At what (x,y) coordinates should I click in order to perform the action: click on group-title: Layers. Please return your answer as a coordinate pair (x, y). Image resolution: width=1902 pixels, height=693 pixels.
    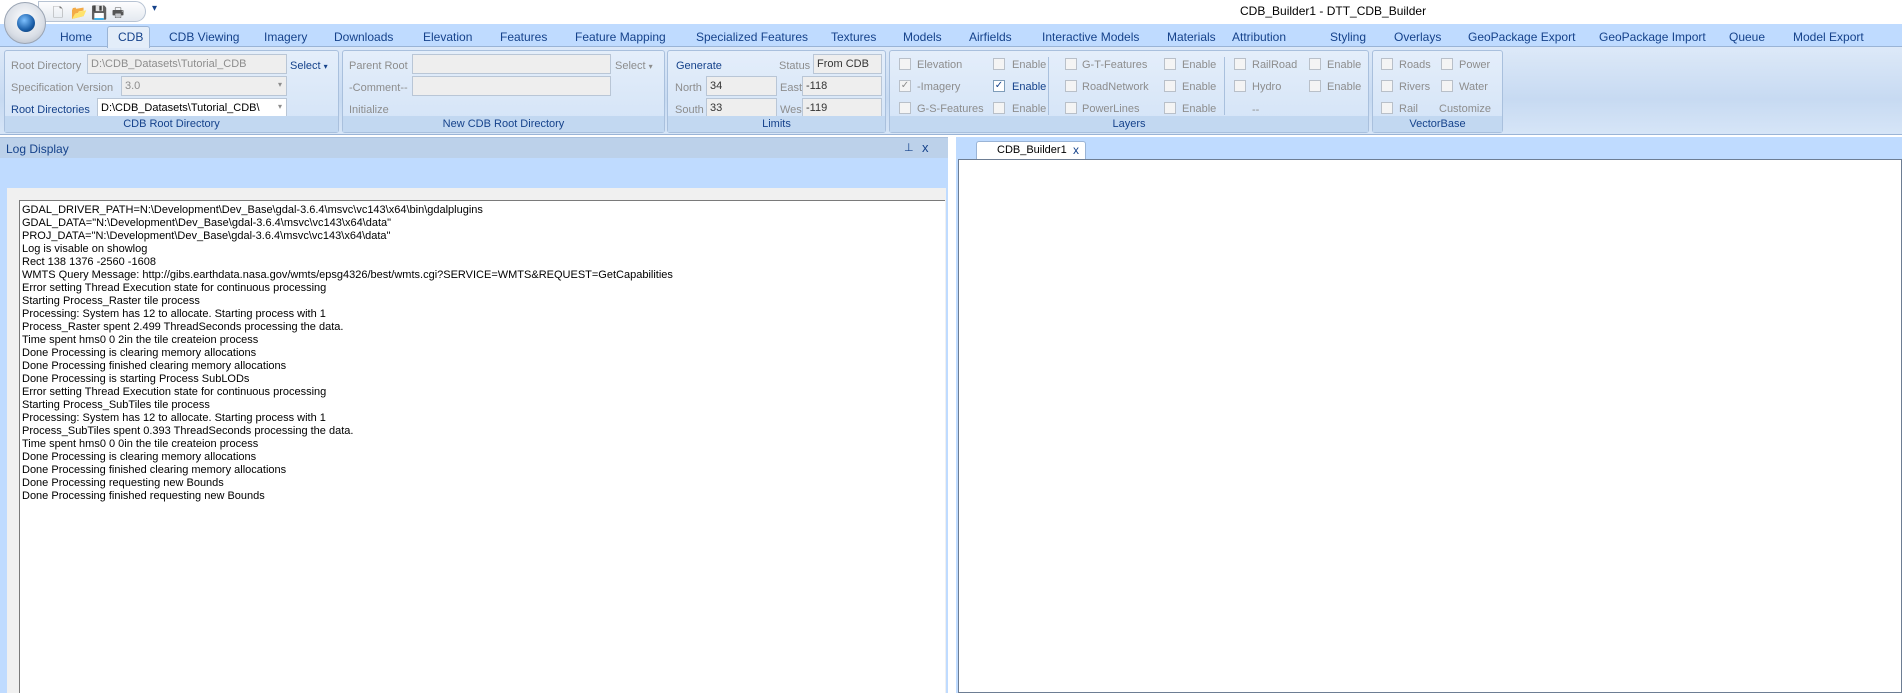
    Looking at the image, I should click on (1129, 124).